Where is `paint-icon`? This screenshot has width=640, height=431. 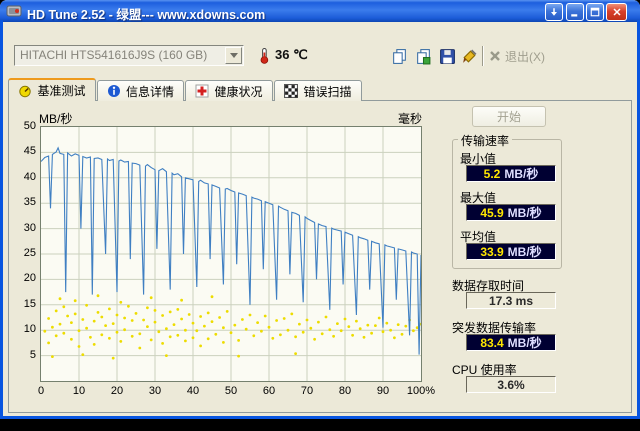 paint-icon is located at coordinates (470, 56).